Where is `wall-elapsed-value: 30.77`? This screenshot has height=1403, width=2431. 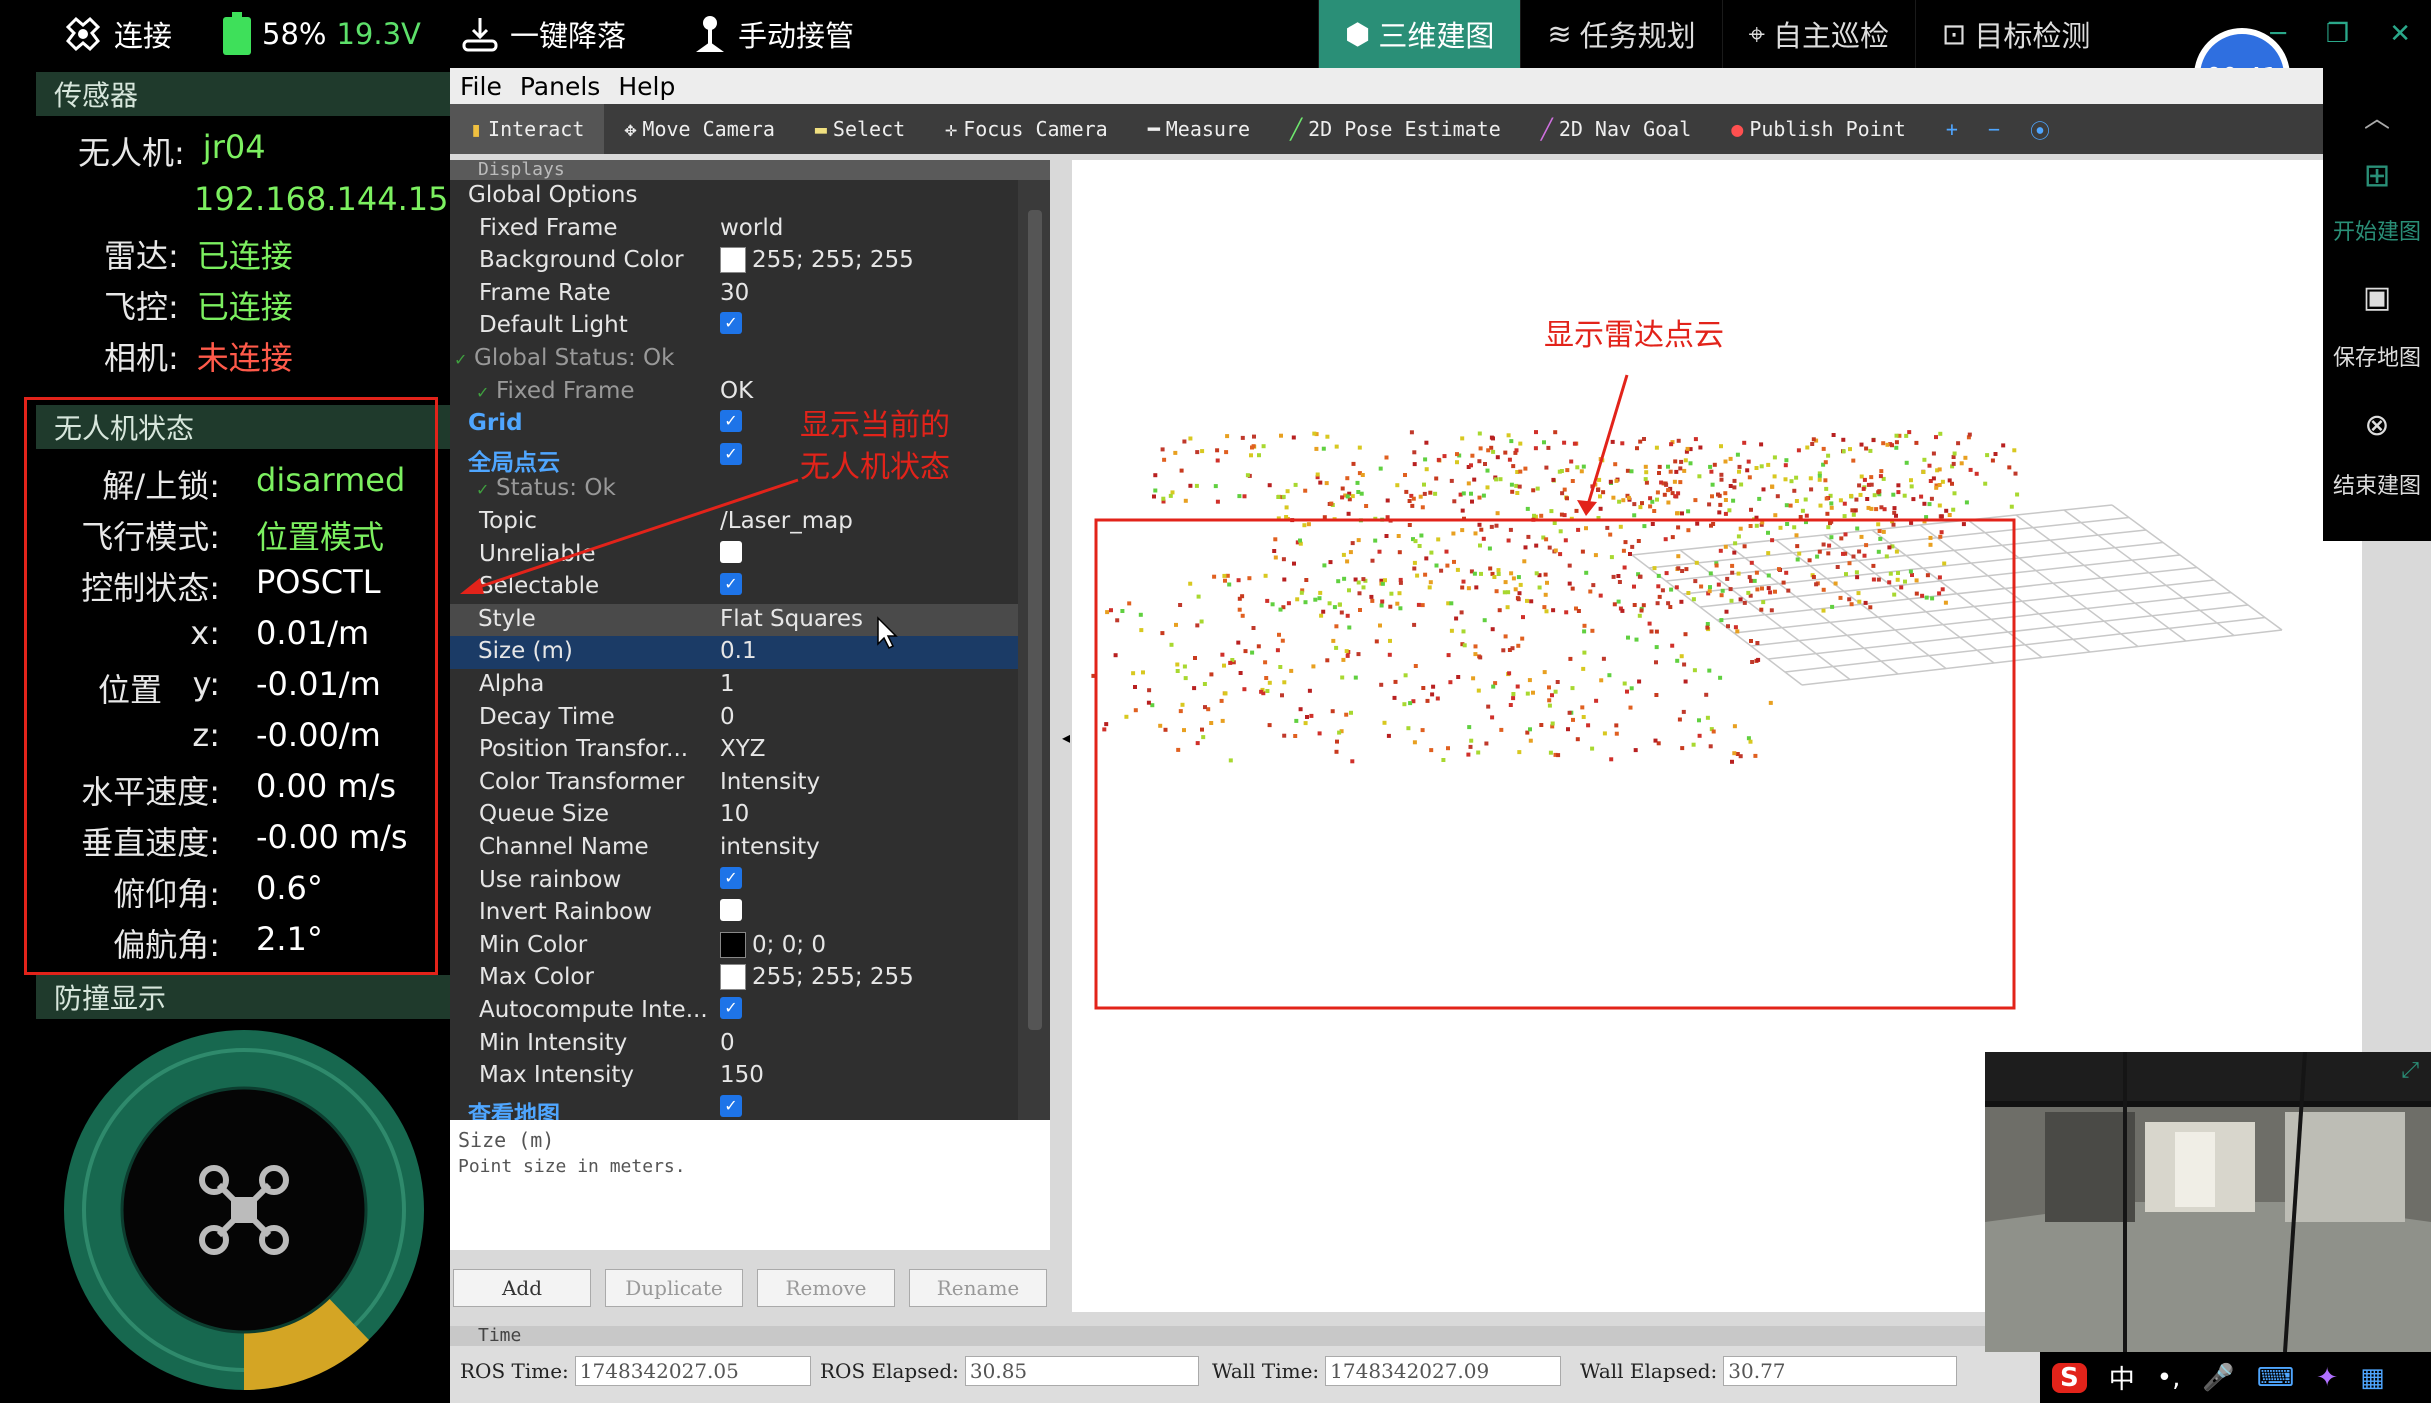
wall-elapsed-value: 30.77 is located at coordinates (1840, 1371).